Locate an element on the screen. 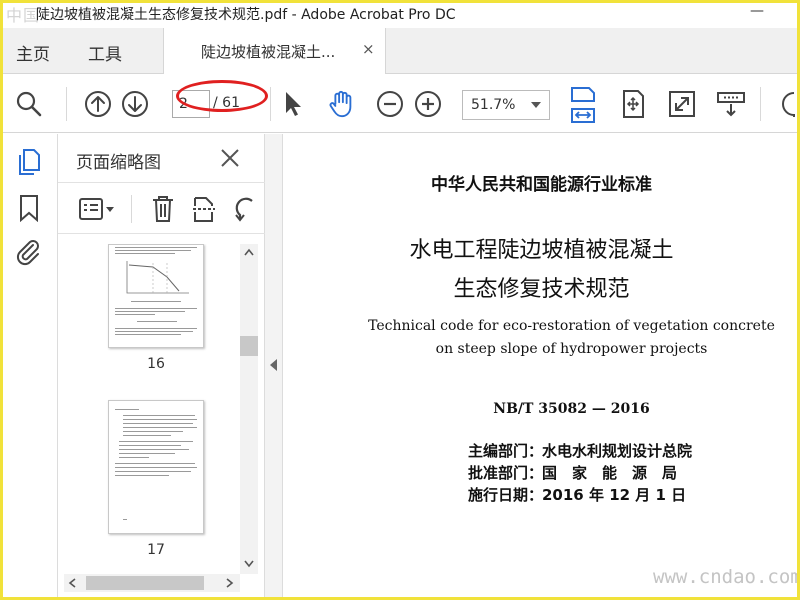 This screenshot has height=600, width=800. navigation-rail is located at coordinates (29, 367).